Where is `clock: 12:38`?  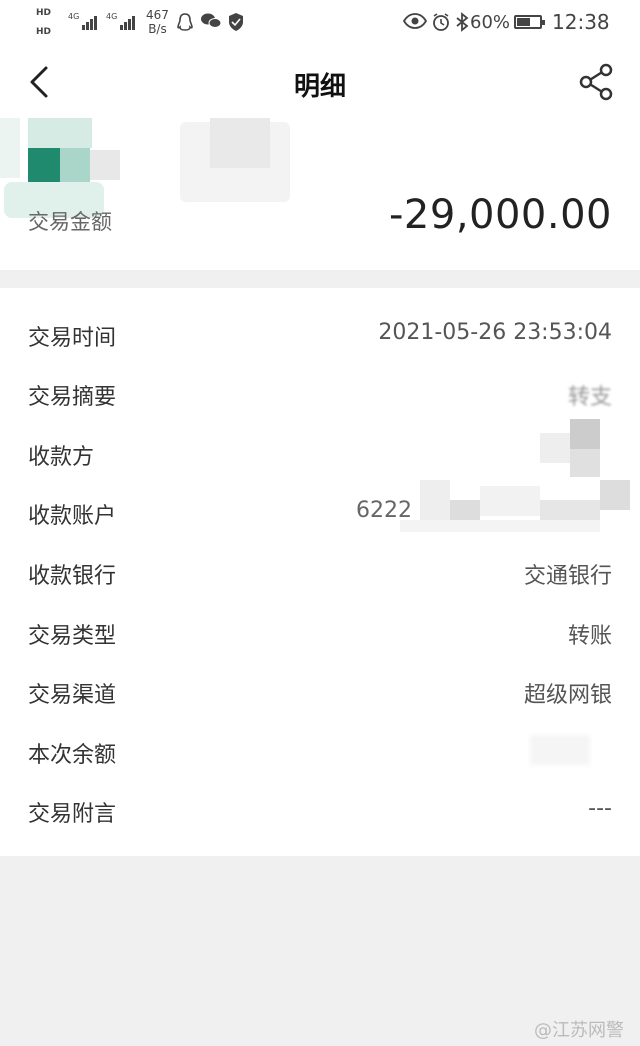
clock: 12:38 is located at coordinates (581, 22).